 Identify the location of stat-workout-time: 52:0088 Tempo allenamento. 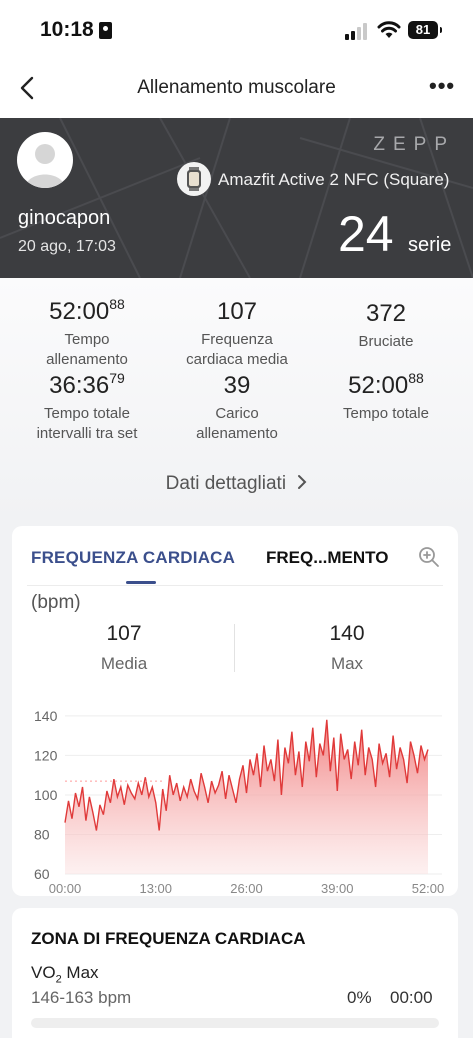
(87, 332).